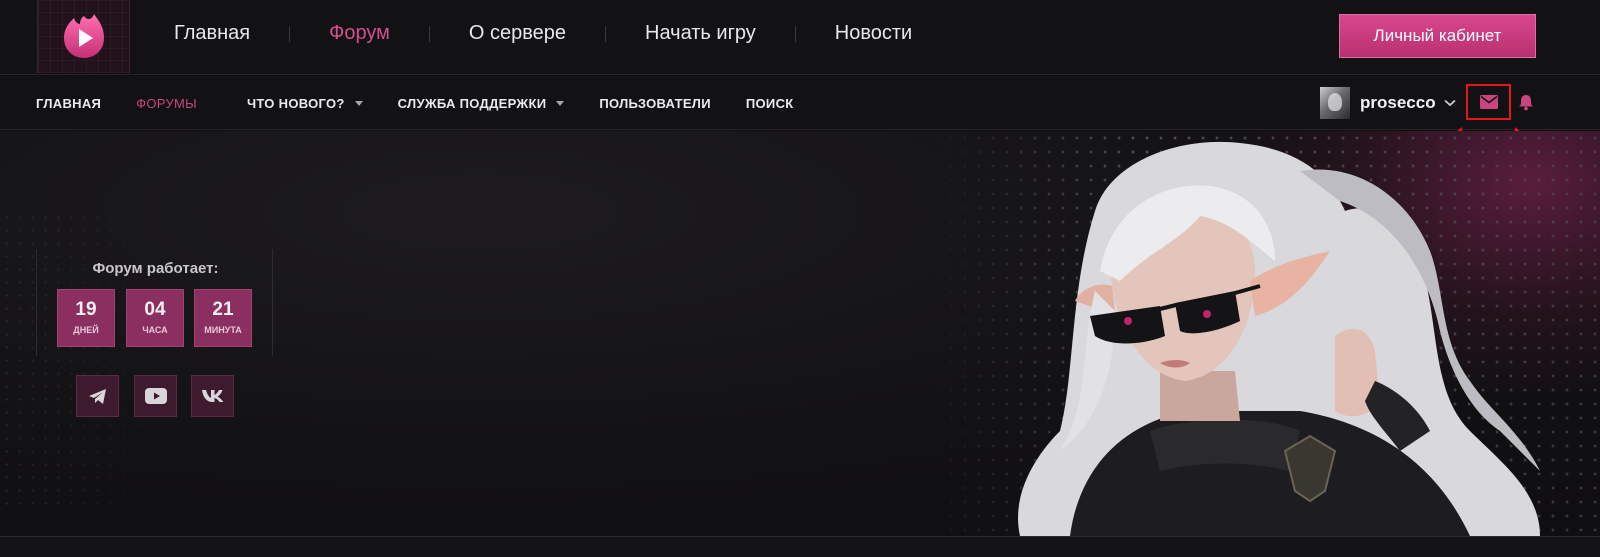 Image resolution: width=1600 pixels, height=557 pixels. What do you see at coordinates (800, 546) in the screenshot?
I see `content-divider` at bounding box center [800, 546].